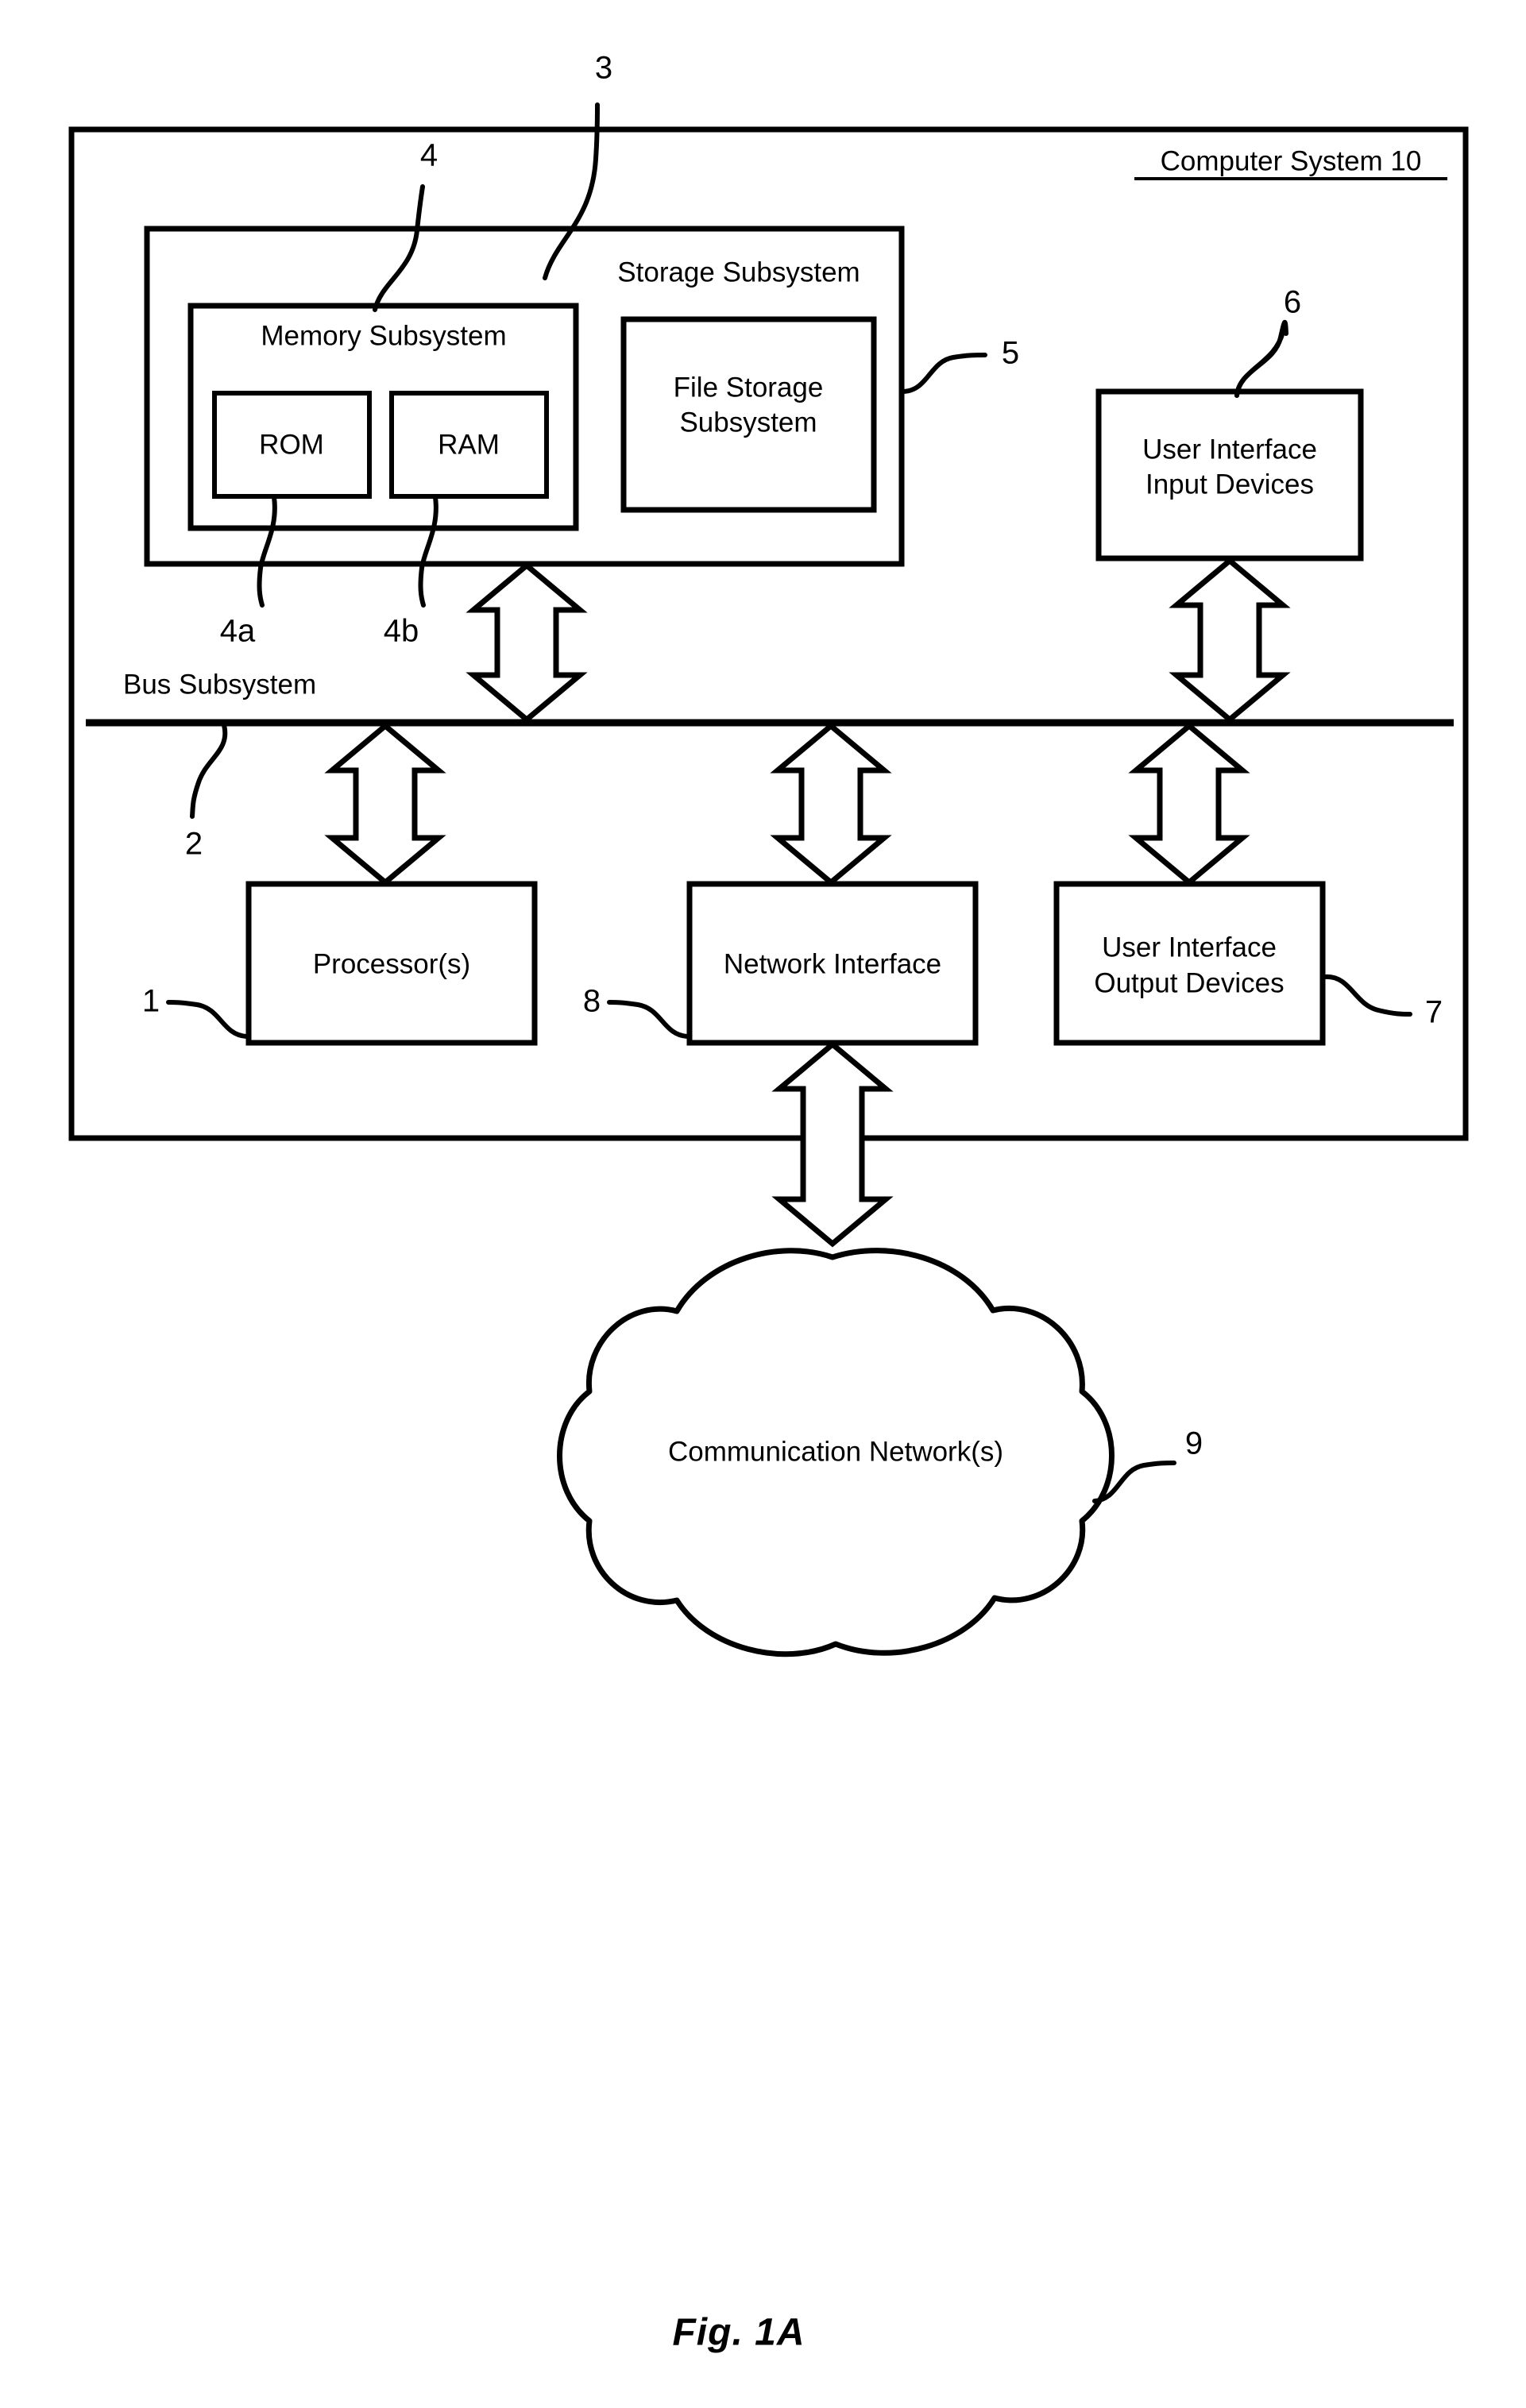  I want to click on ref-2: 2, so click(194, 844).